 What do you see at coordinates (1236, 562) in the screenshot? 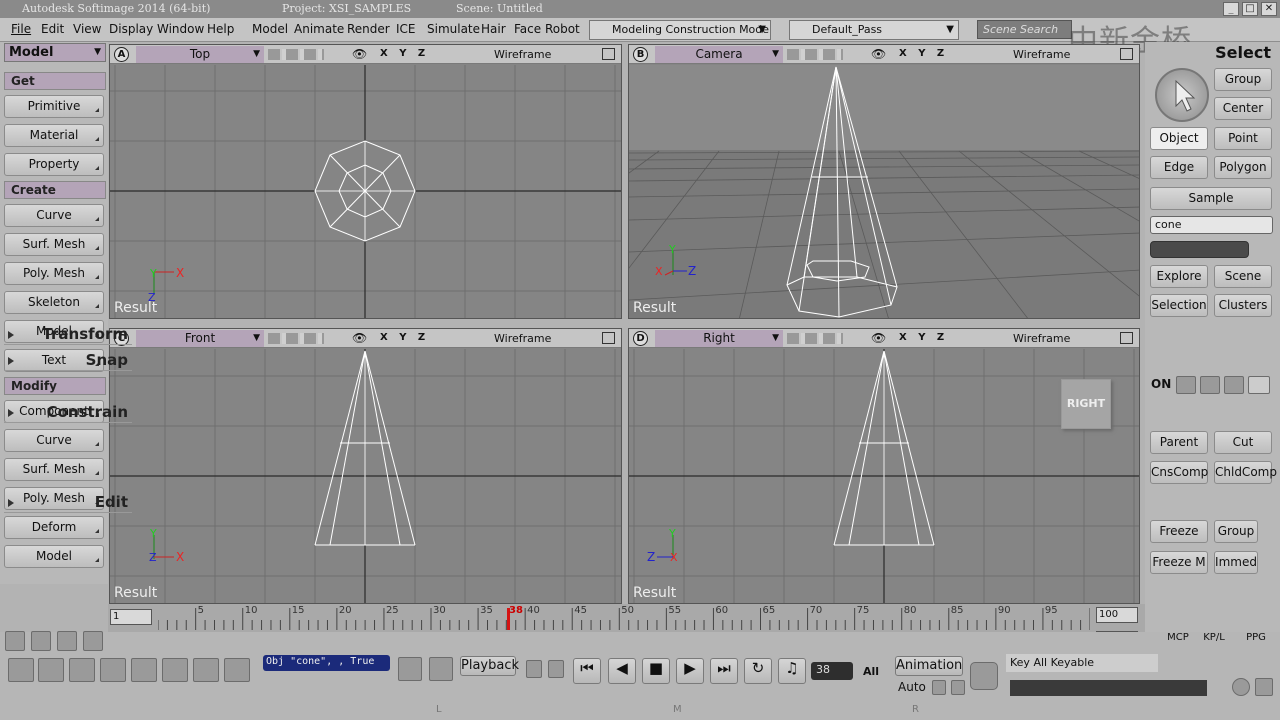
I see `immed-button: Immed` at bounding box center [1236, 562].